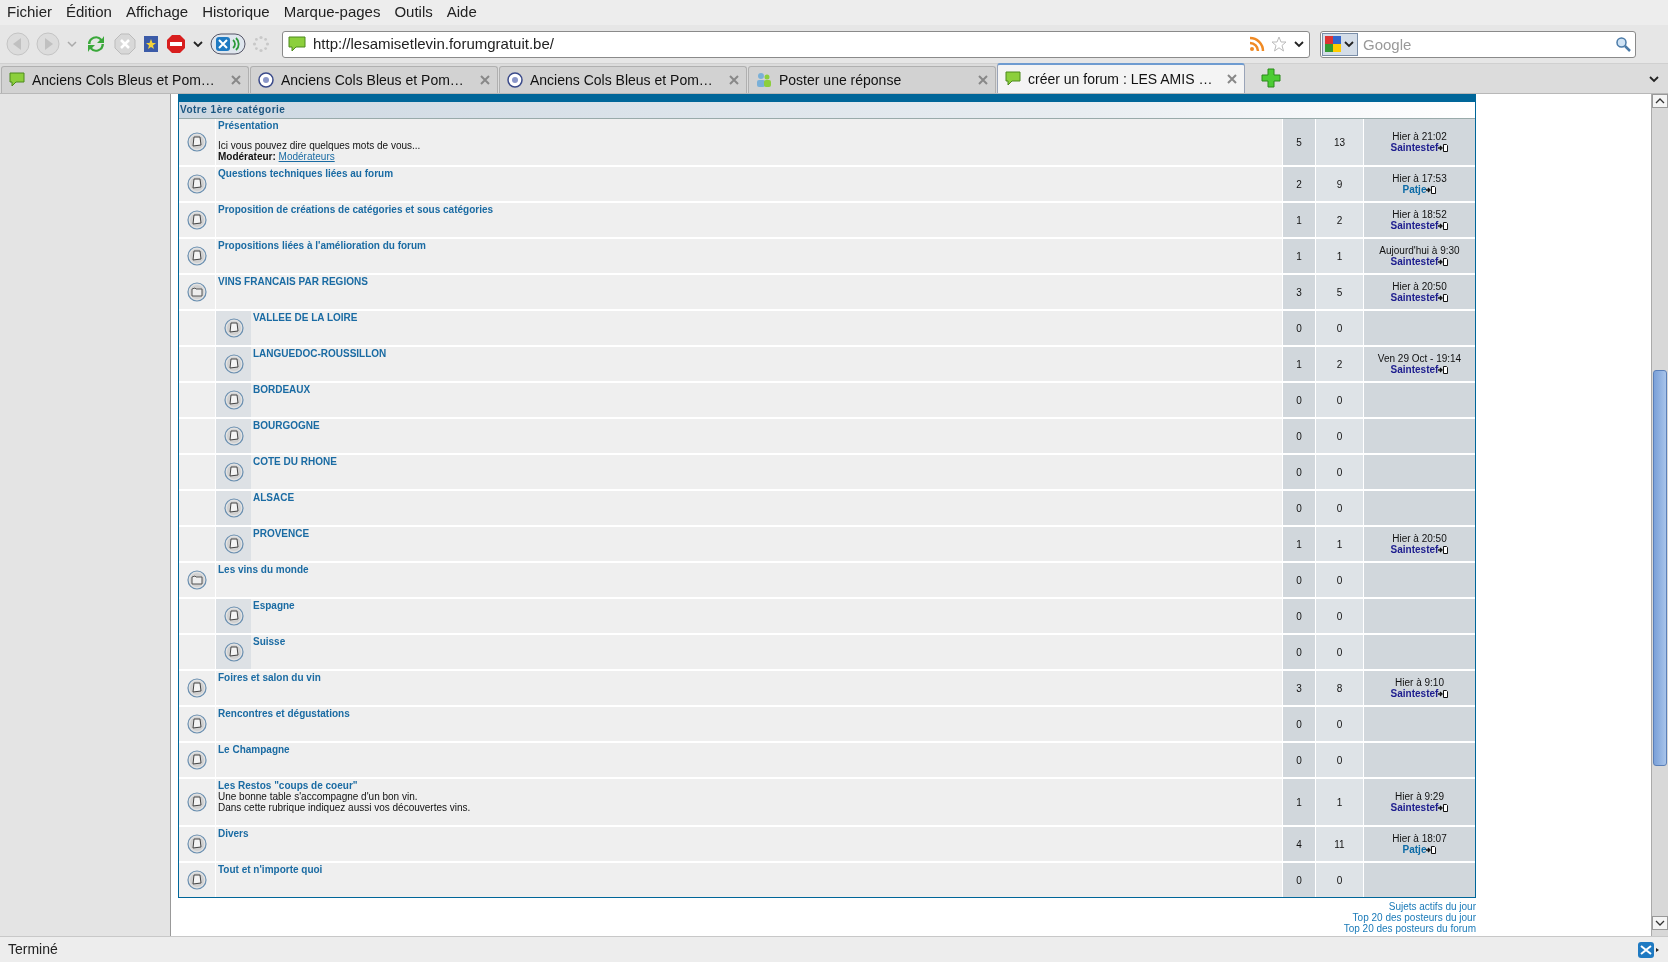 The image size is (1668, 962). What do you see at coordinates (151, 44) in the screenshot?
I see `bookmark-icon` at bounding box center [151, 44].